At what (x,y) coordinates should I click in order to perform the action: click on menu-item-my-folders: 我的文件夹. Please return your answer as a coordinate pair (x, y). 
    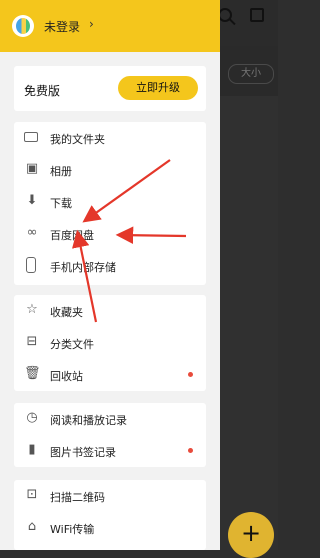
    Looking at the image, I should click on (110, 138).